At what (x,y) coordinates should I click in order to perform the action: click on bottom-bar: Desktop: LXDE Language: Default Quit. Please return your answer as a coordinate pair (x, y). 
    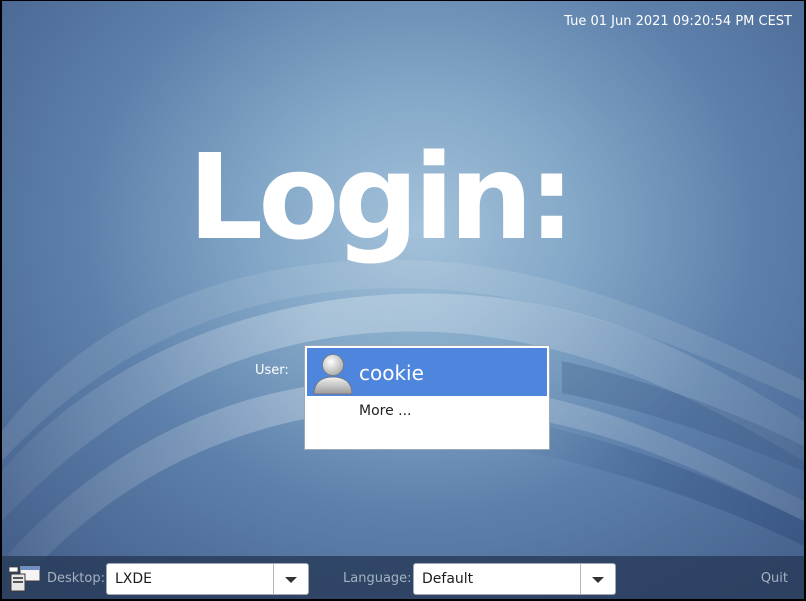
    Looking at the image, I should click on (403, 577).